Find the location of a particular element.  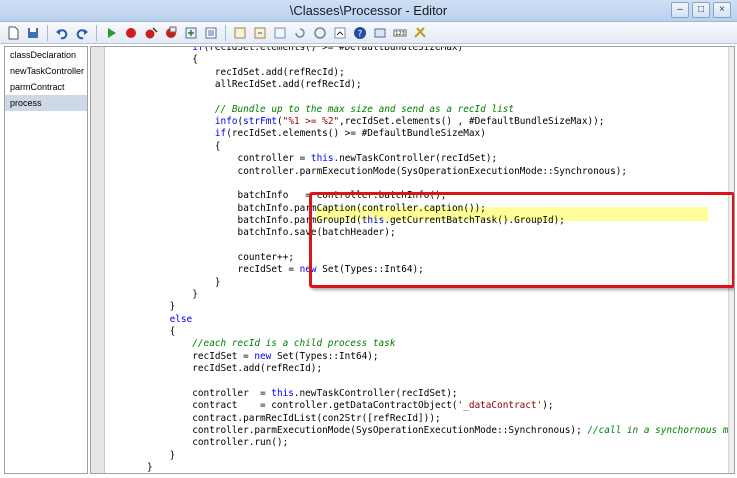

code-line: counter++; is located at coordinates (266, 258).